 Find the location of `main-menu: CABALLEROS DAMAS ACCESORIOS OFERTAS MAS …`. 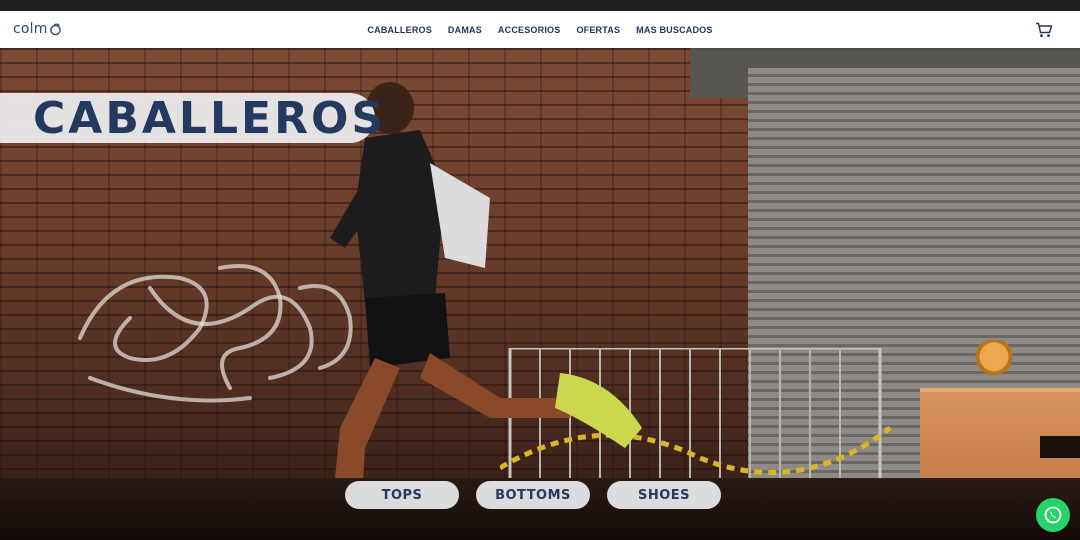

main-menu: CABALLEROS DAMAS ACCESORIOS OFERTAS MAS … is located at coordinates (540, 29).